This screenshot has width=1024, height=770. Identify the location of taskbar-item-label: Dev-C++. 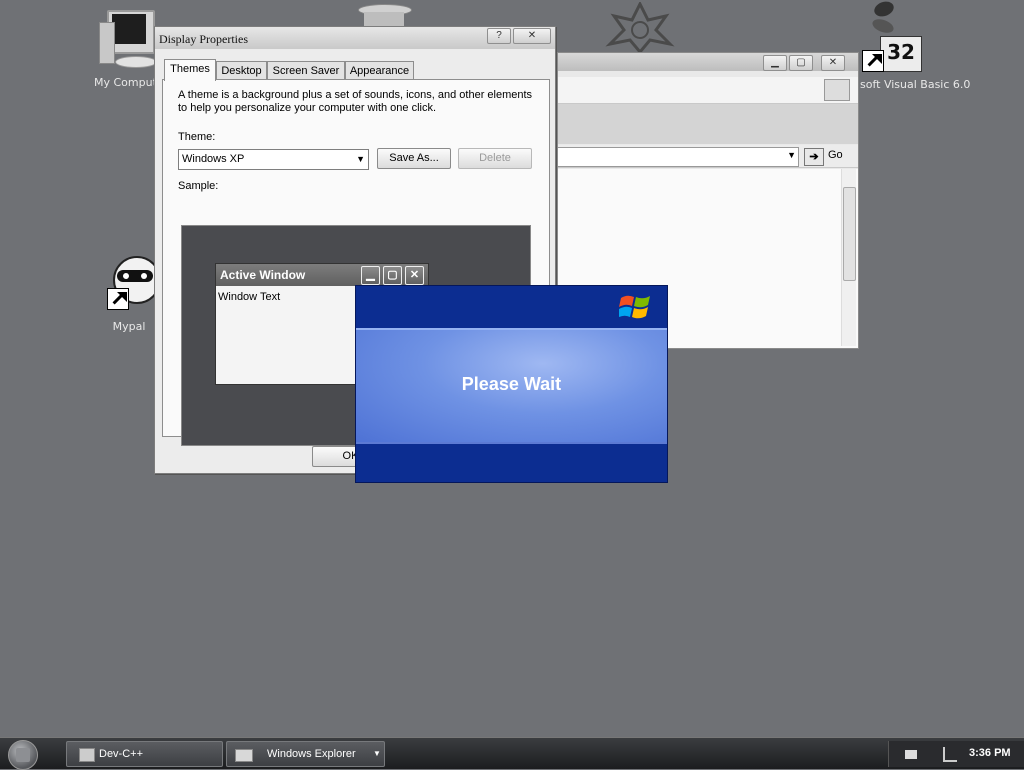
(121, 754).